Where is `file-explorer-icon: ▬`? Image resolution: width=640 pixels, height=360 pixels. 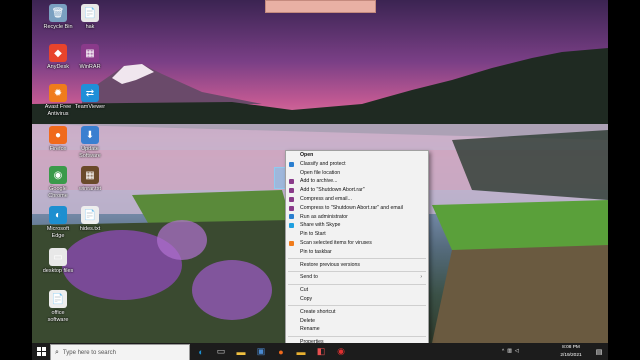
file-explorer-icon: ▬ is located at coordinates (241, 351).